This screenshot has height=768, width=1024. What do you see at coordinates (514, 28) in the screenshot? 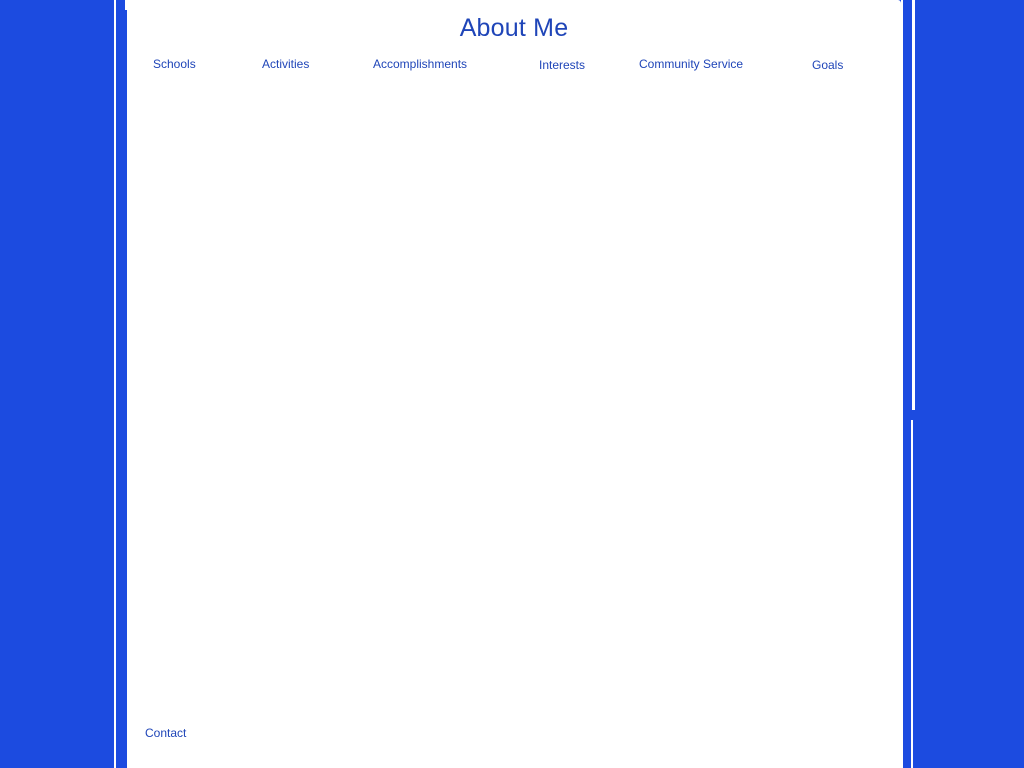
I see `page-title: About Me` at bounding box center [514, 28].